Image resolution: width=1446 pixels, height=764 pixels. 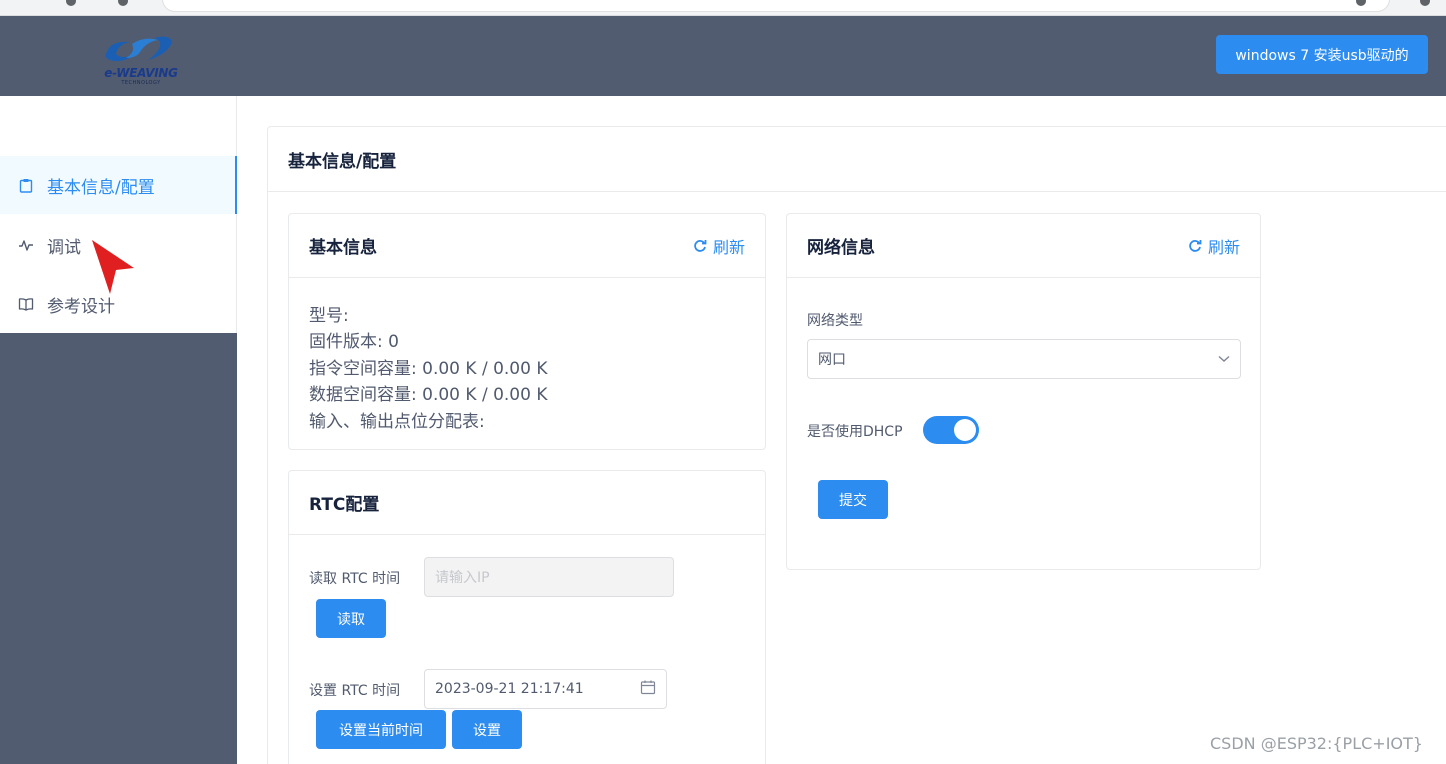 What do you see at coordinates (965, 430) in the screenshot?
I see `switch-knob` at bounding box center [965, 430].